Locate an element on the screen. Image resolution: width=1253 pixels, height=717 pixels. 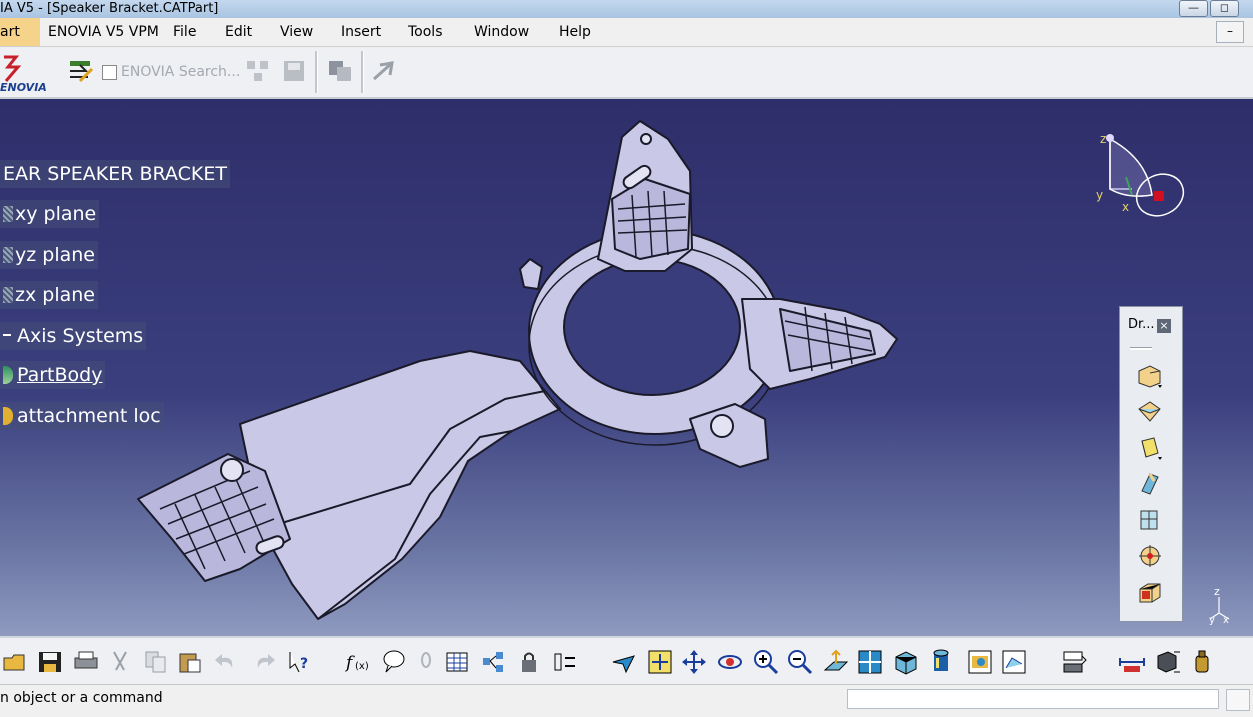
shading-icon is located at coordinates (980, 662).